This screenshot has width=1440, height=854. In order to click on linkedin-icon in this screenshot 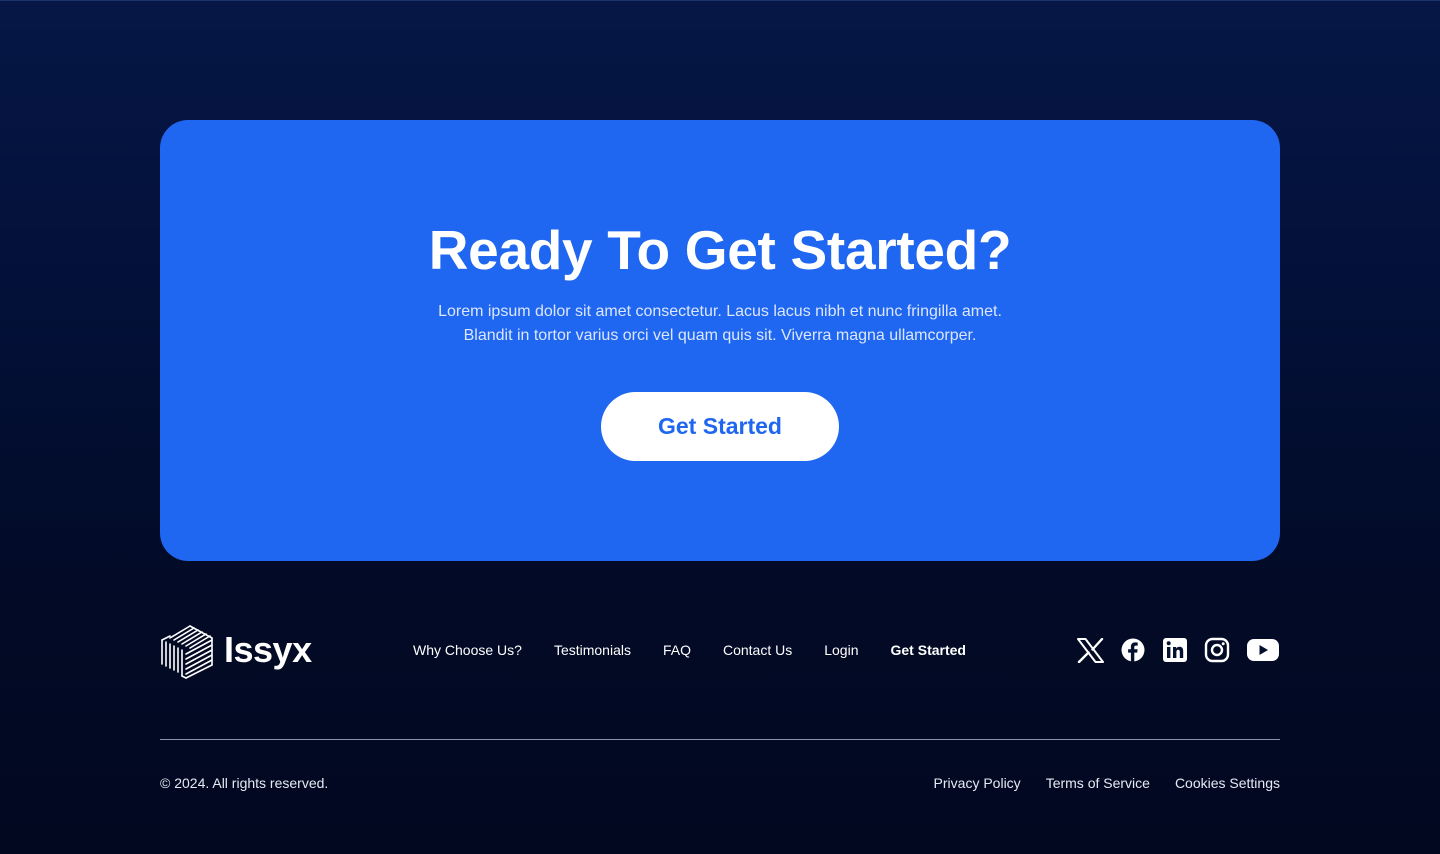, I will do `click(1175, 650)`.